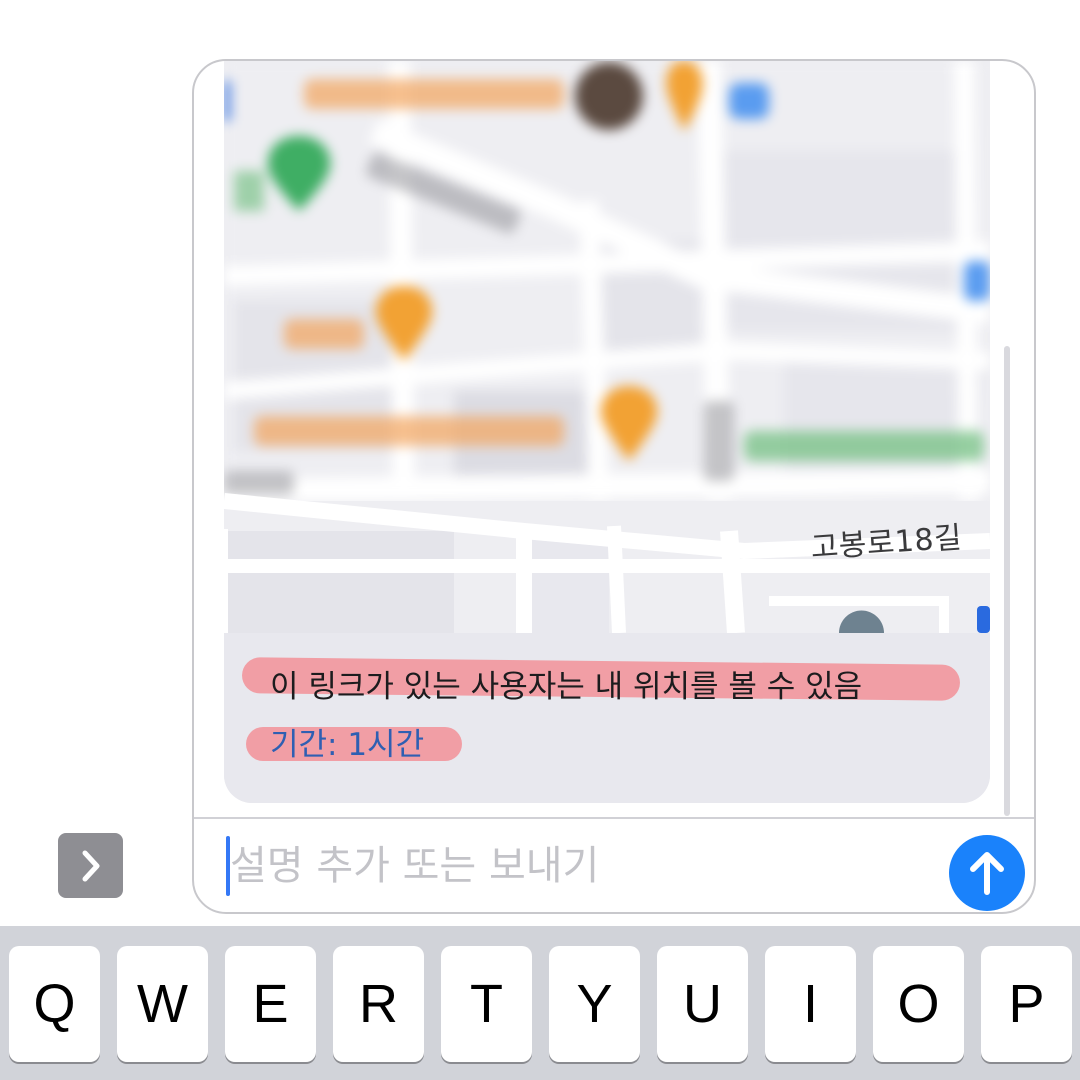 This screenshot has width=1080, height=1080. Describe the element at coordinates (566, 687) in the screenshot. I see `share-description-text: 이 링크가 있는 사용자는 내 위치를 볼 수 있음` at that location.